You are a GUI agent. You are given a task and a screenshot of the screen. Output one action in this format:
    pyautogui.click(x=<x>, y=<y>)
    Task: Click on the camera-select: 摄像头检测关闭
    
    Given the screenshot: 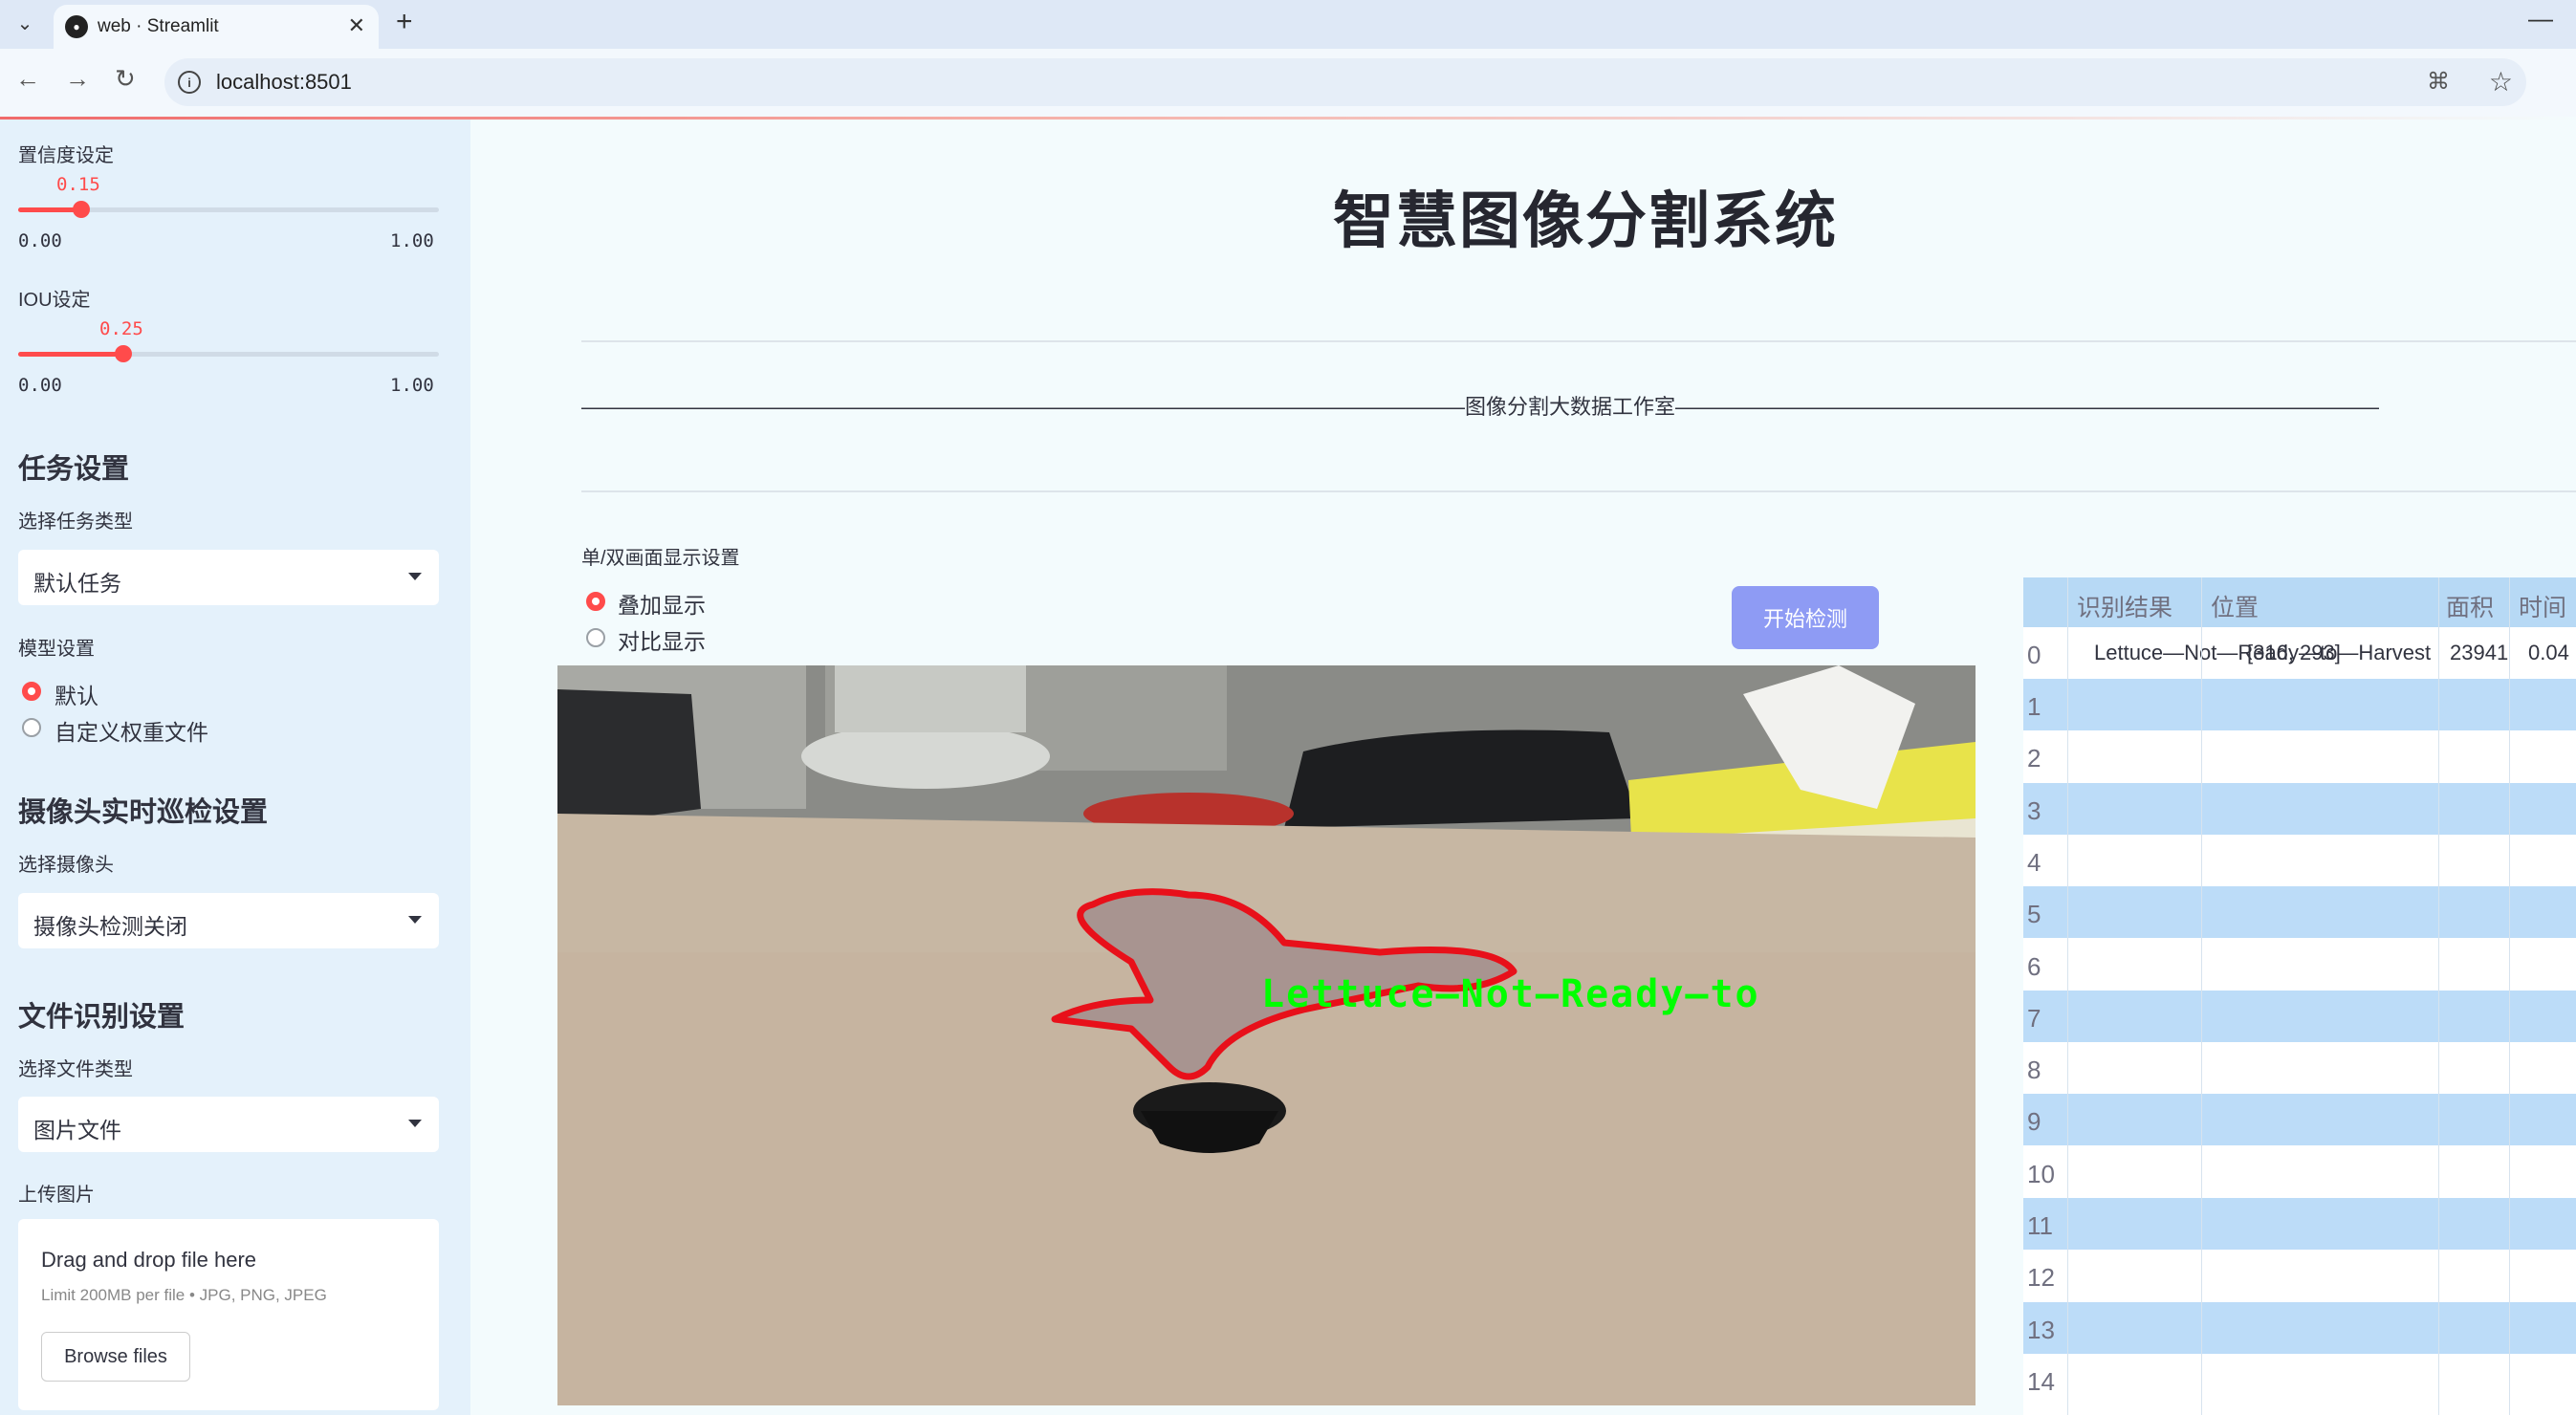 What is the action you would take?
    pyautogui.click(x=228, y=920)
    